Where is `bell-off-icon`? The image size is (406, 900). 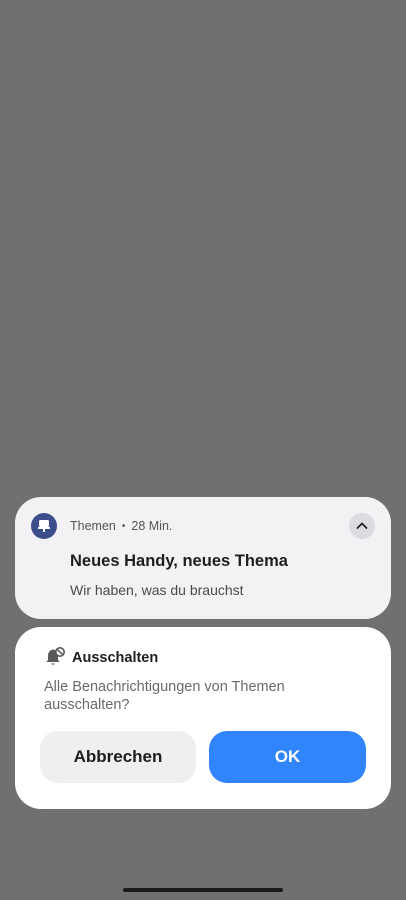 bell-off-icon is located at coordinates (55, 656).